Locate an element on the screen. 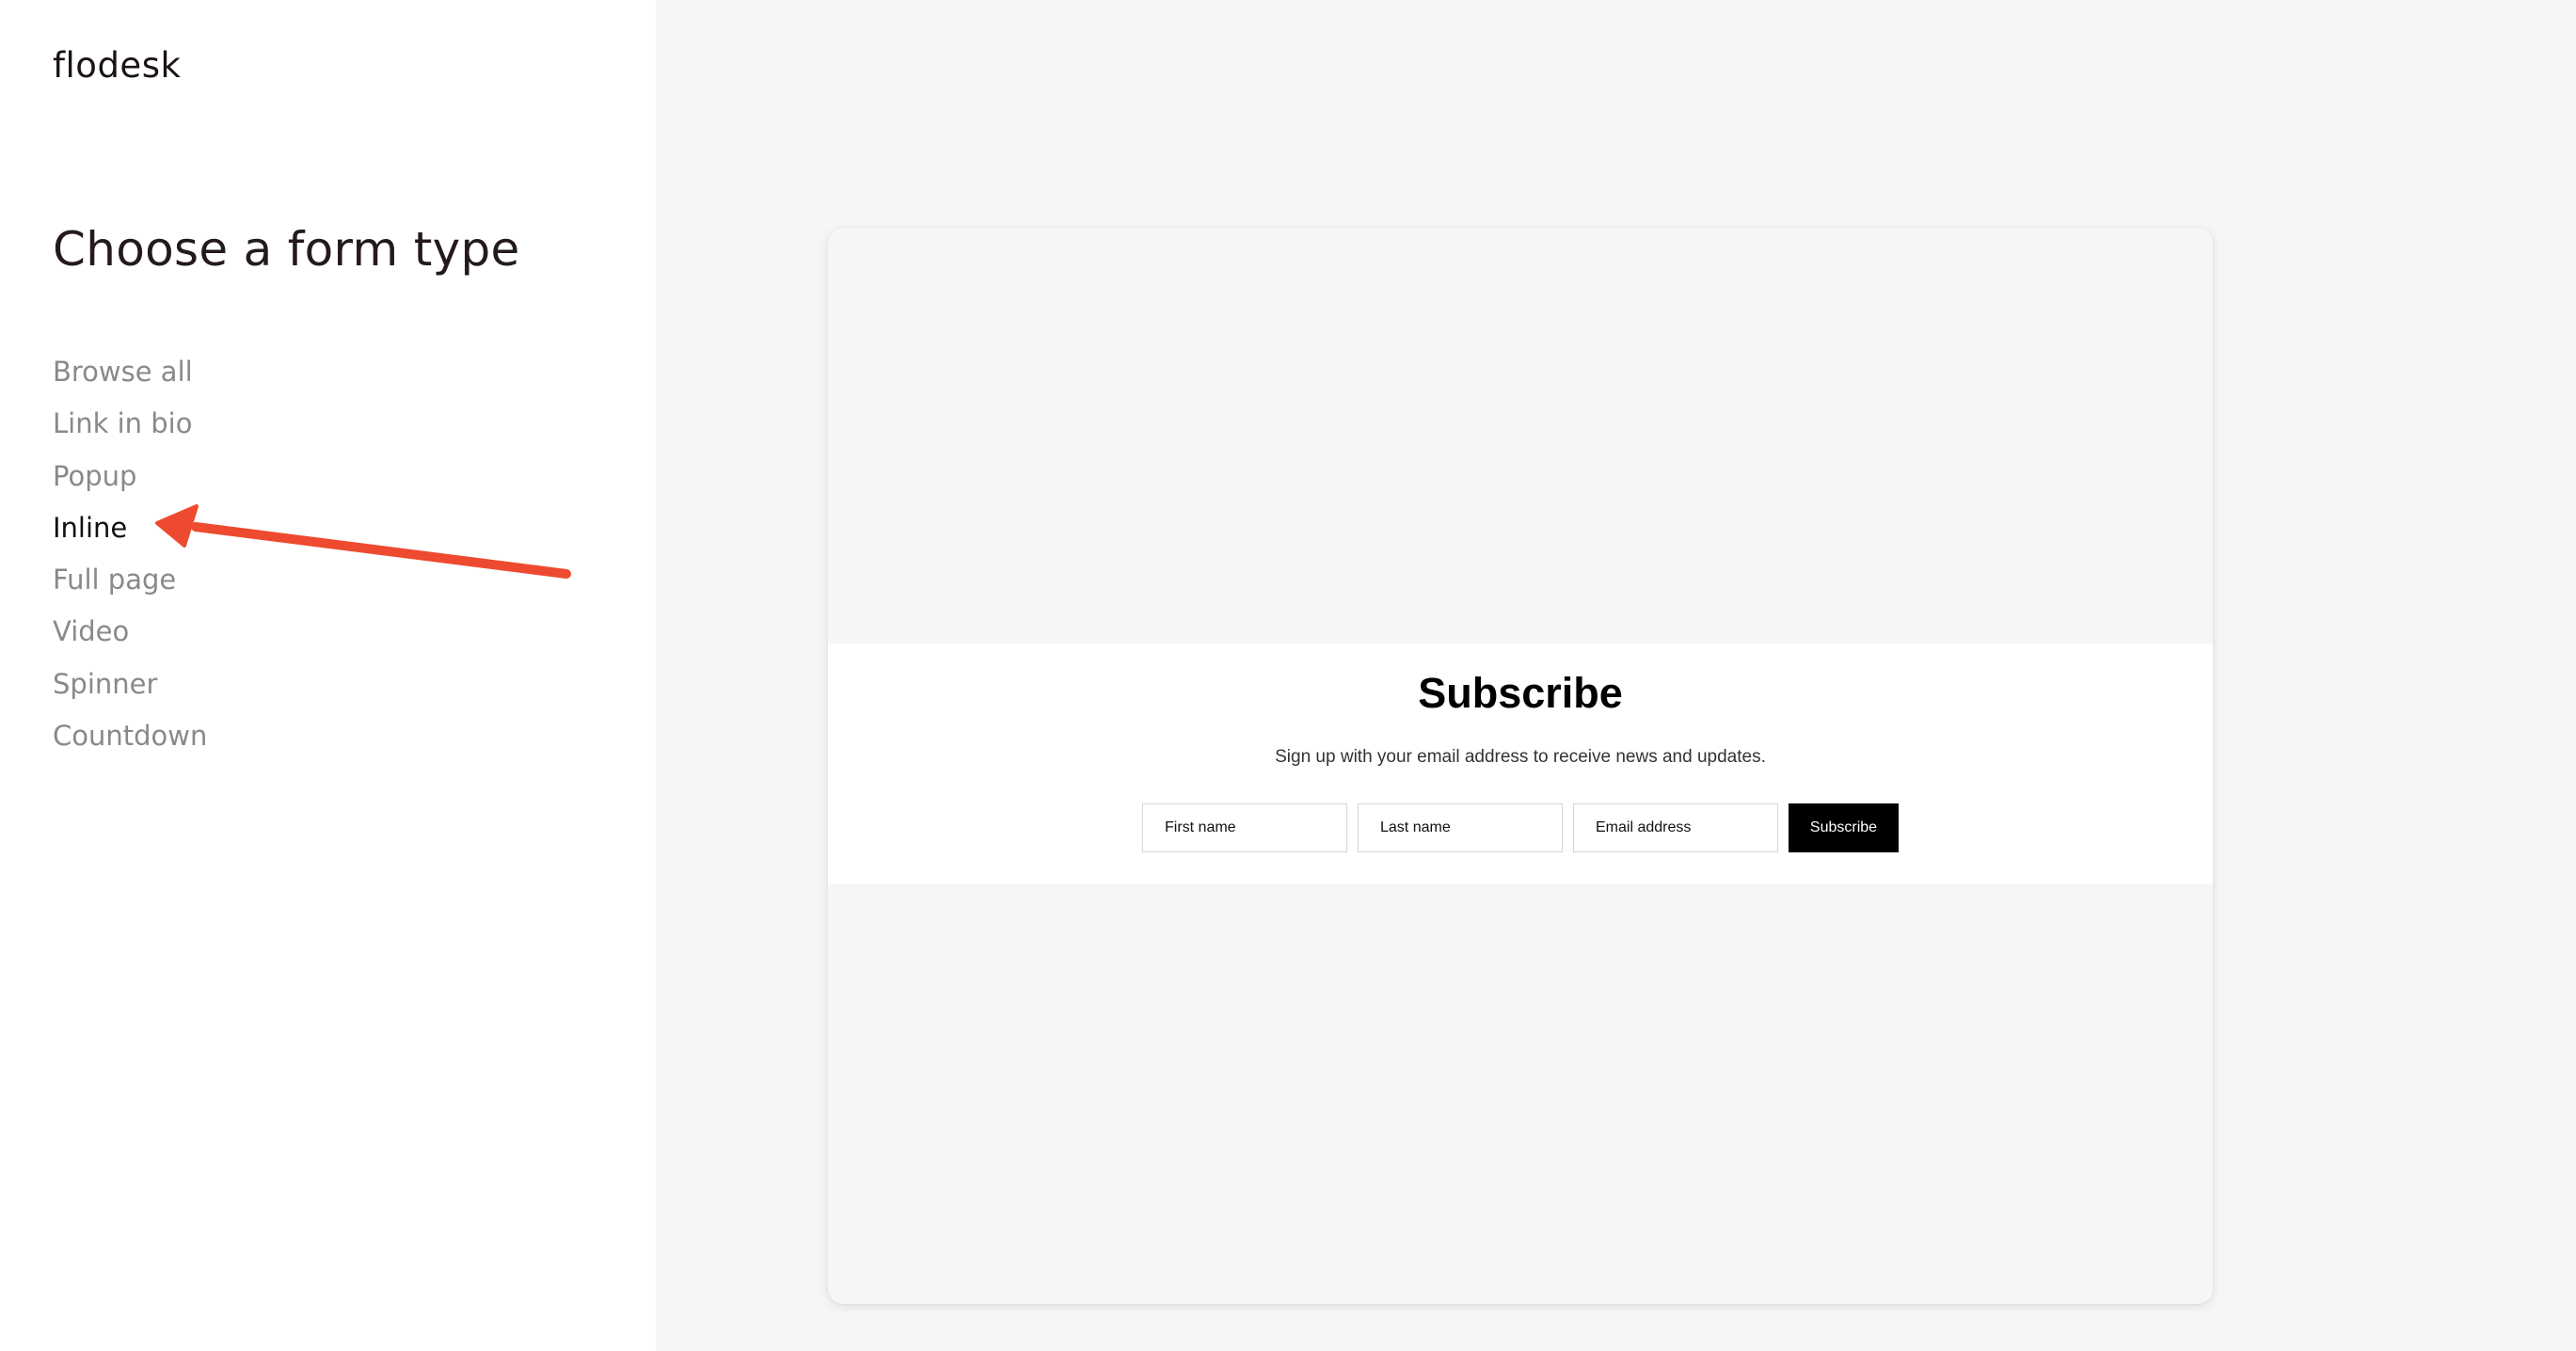 The width and height of the screenshot is (2576, 1351). form-type-spinner: Spinner is located at coordinates (130, 684).